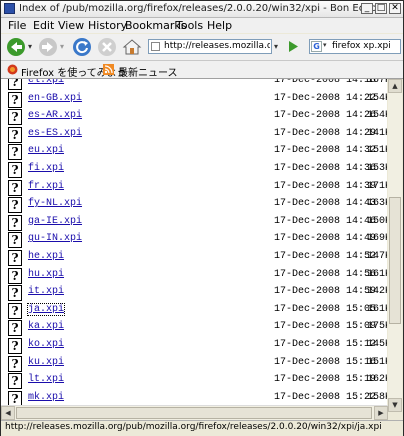 Image resolution: width=404 pixels, height=436 pixels. I want to click on bookmarks-toolbar: Firefox を使ってみよう 最新ニュース, so click(202, 70).